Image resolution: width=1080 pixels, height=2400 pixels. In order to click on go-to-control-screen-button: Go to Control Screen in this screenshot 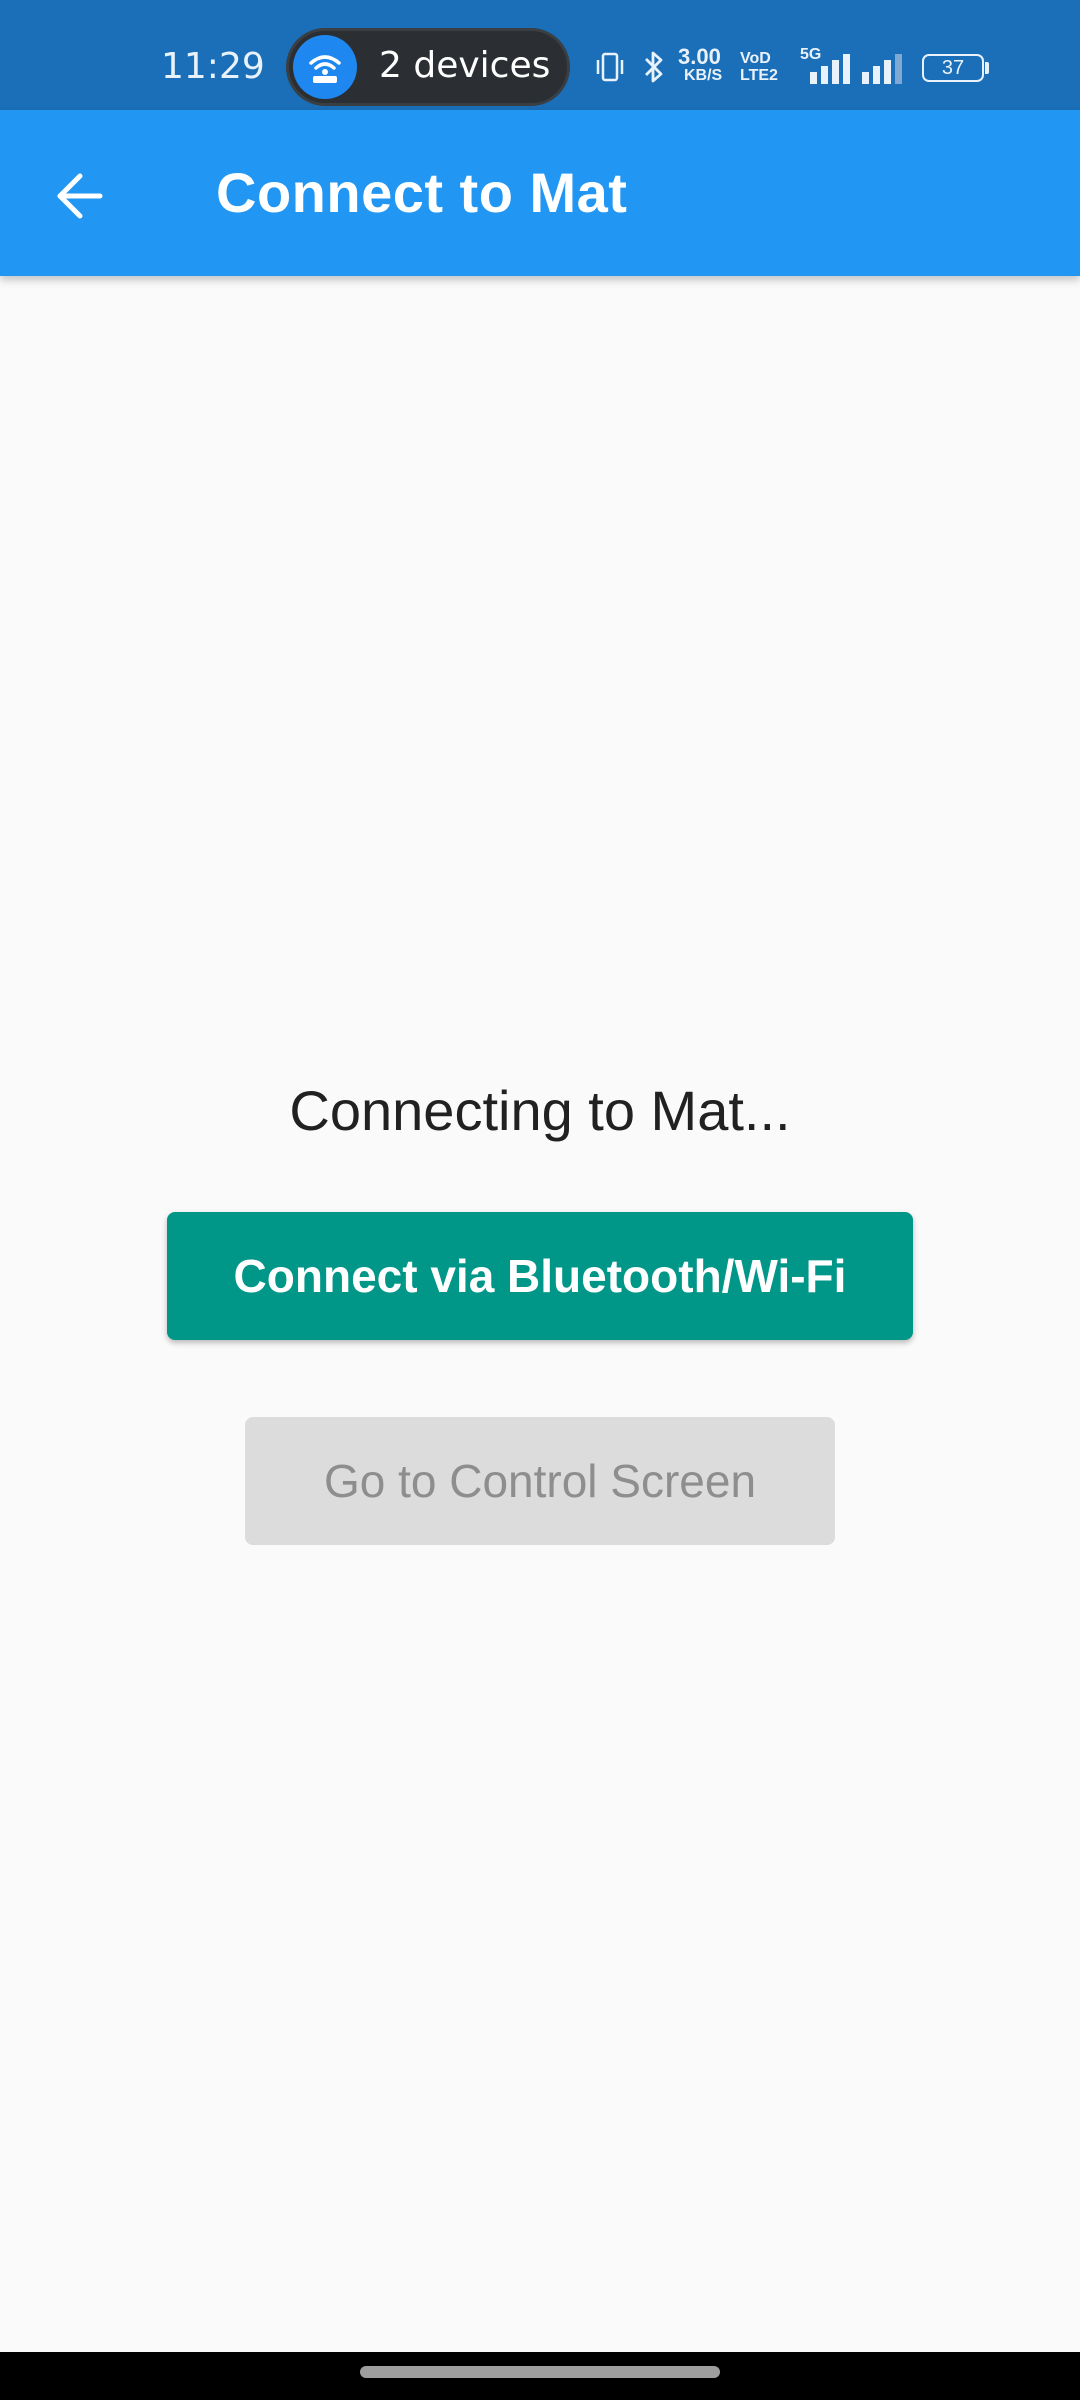, I will do `click(540, 1481)`.